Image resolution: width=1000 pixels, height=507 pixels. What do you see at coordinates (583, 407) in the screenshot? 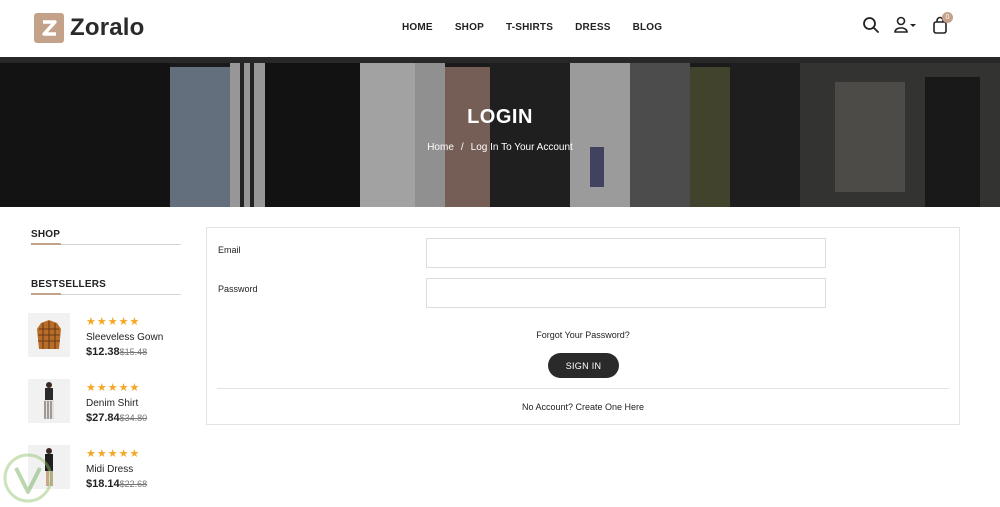
I see `create-account-link: No Account? Create One Here` at bounding box center [583, 407].